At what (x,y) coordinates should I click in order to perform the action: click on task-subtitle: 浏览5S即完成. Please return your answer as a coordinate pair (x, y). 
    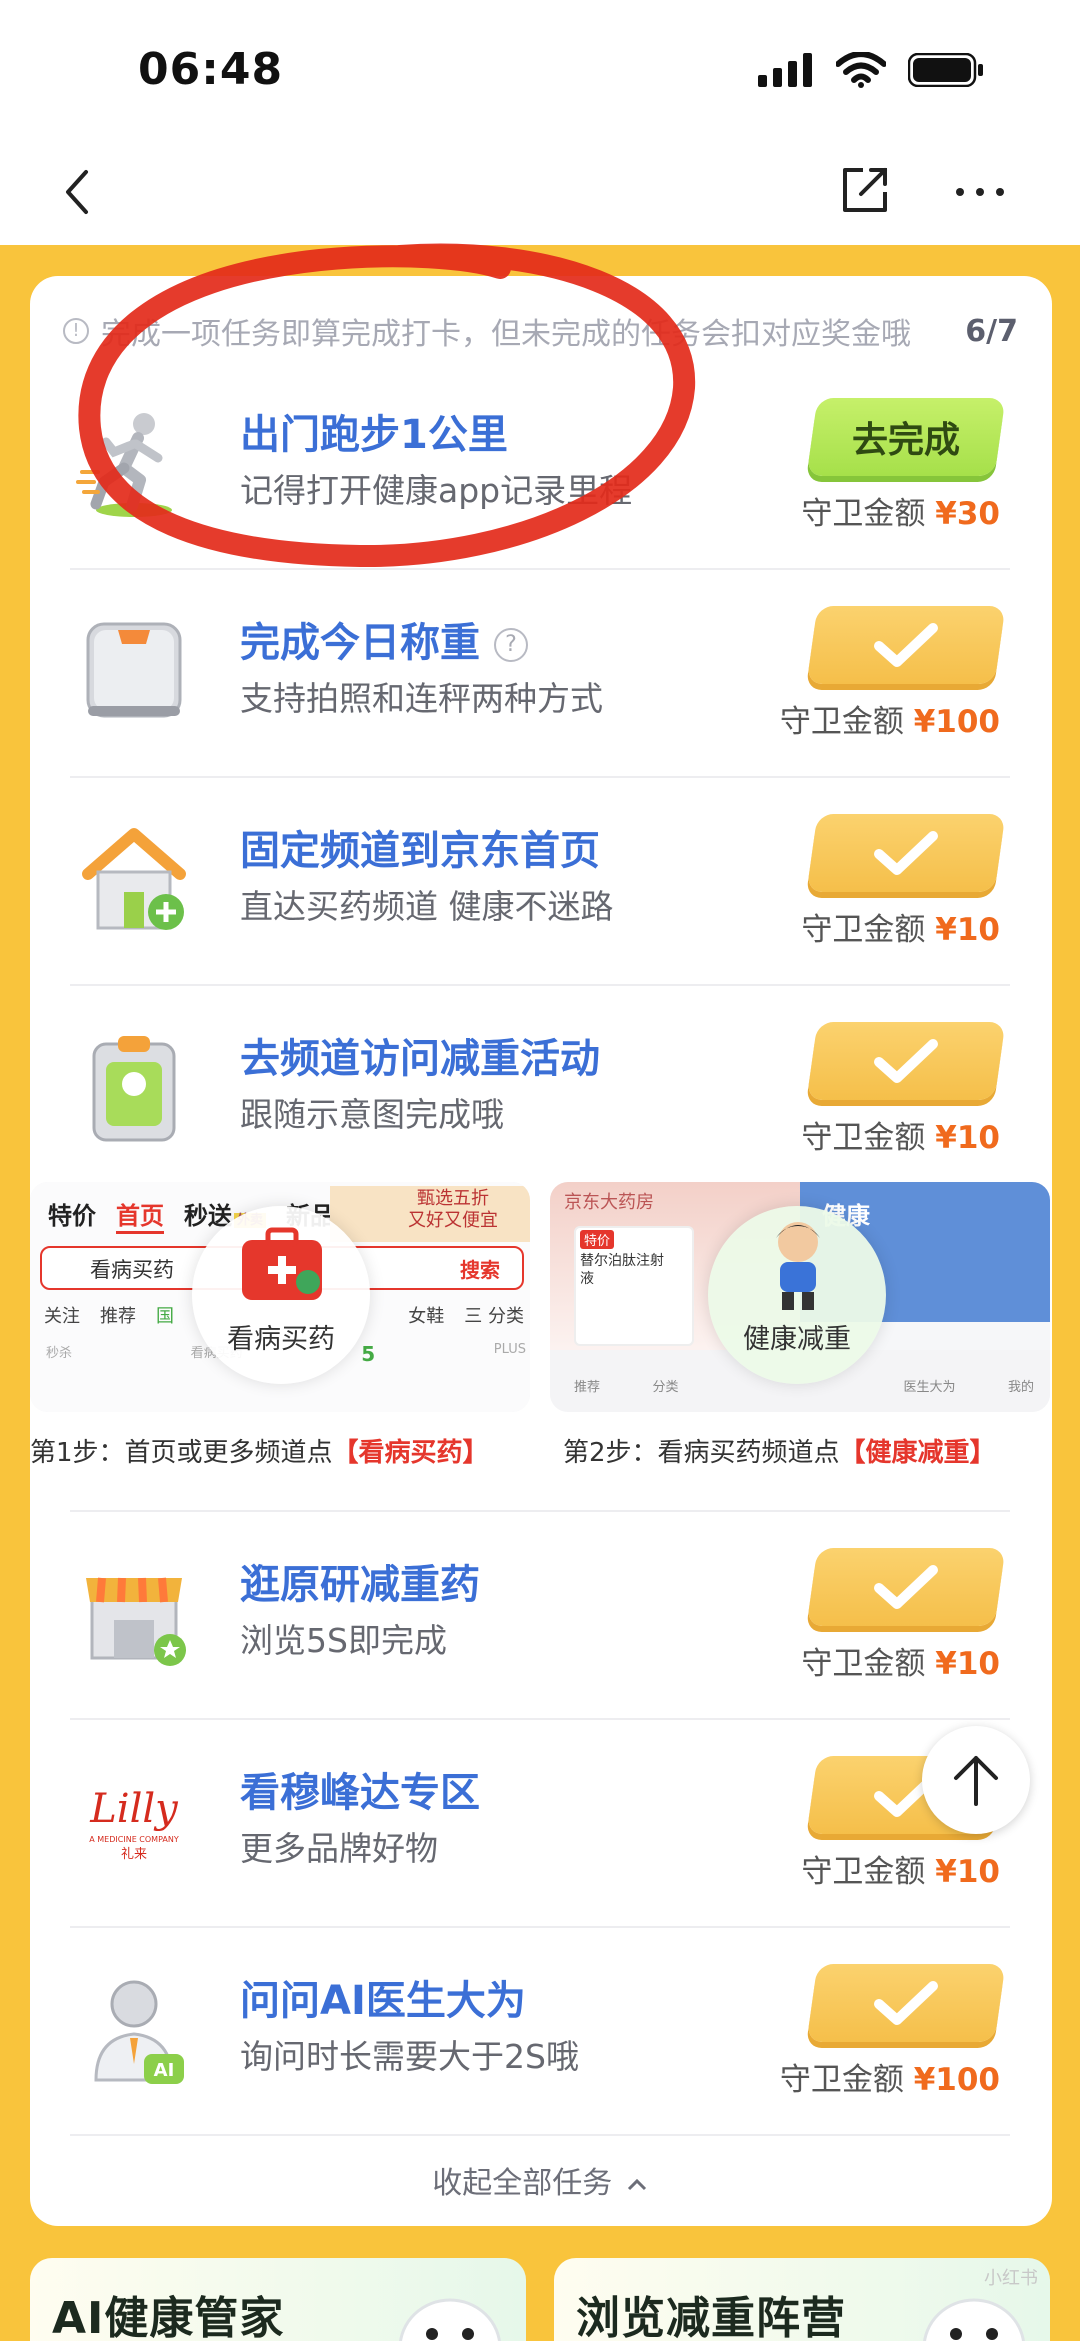
    Looking at the image, I should click on (343, 1640).